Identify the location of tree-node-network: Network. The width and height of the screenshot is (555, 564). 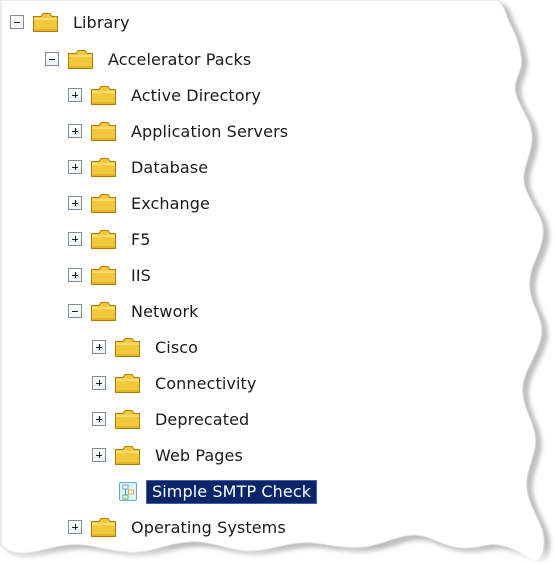
(133, 311).